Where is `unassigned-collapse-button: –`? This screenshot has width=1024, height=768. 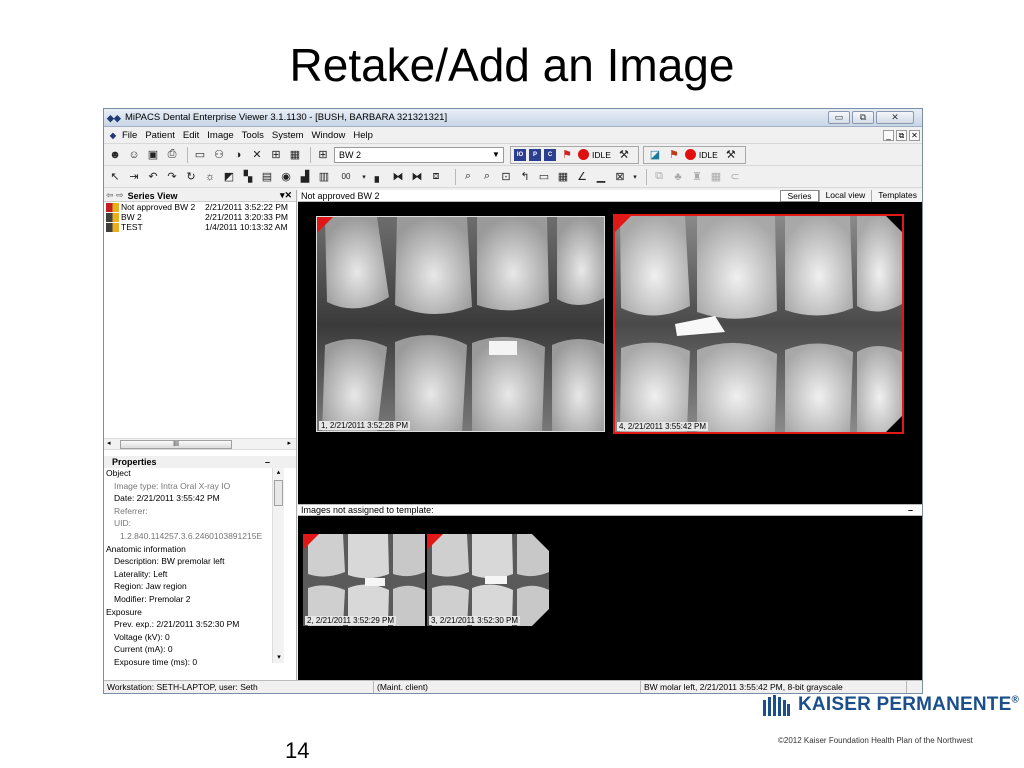 unassigned-collapse-button: – is located at coordinates (910, 510).